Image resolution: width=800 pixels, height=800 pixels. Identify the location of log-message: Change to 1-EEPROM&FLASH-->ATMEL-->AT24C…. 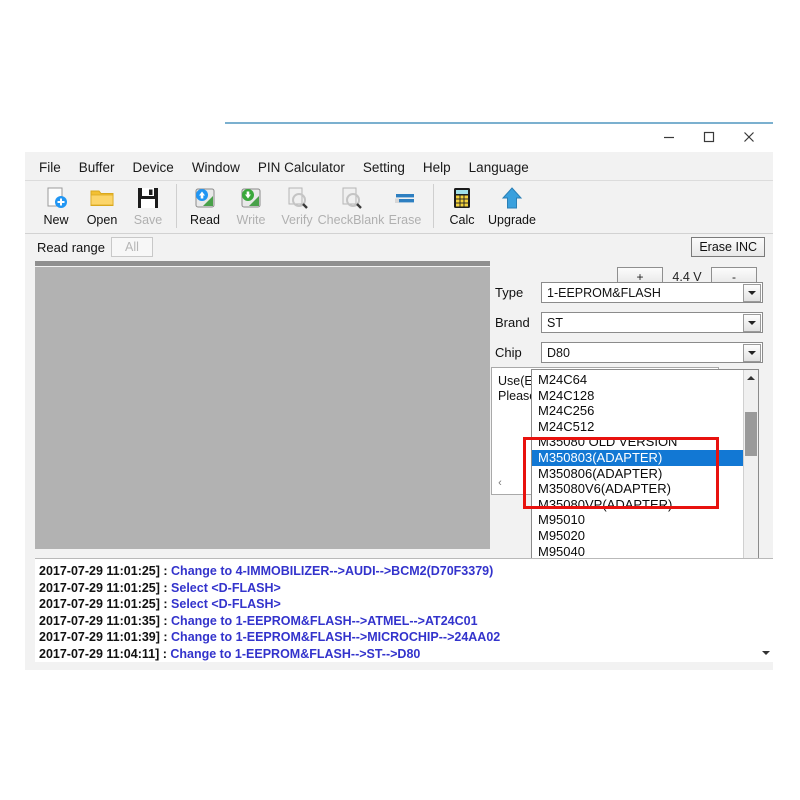
(324, 620).